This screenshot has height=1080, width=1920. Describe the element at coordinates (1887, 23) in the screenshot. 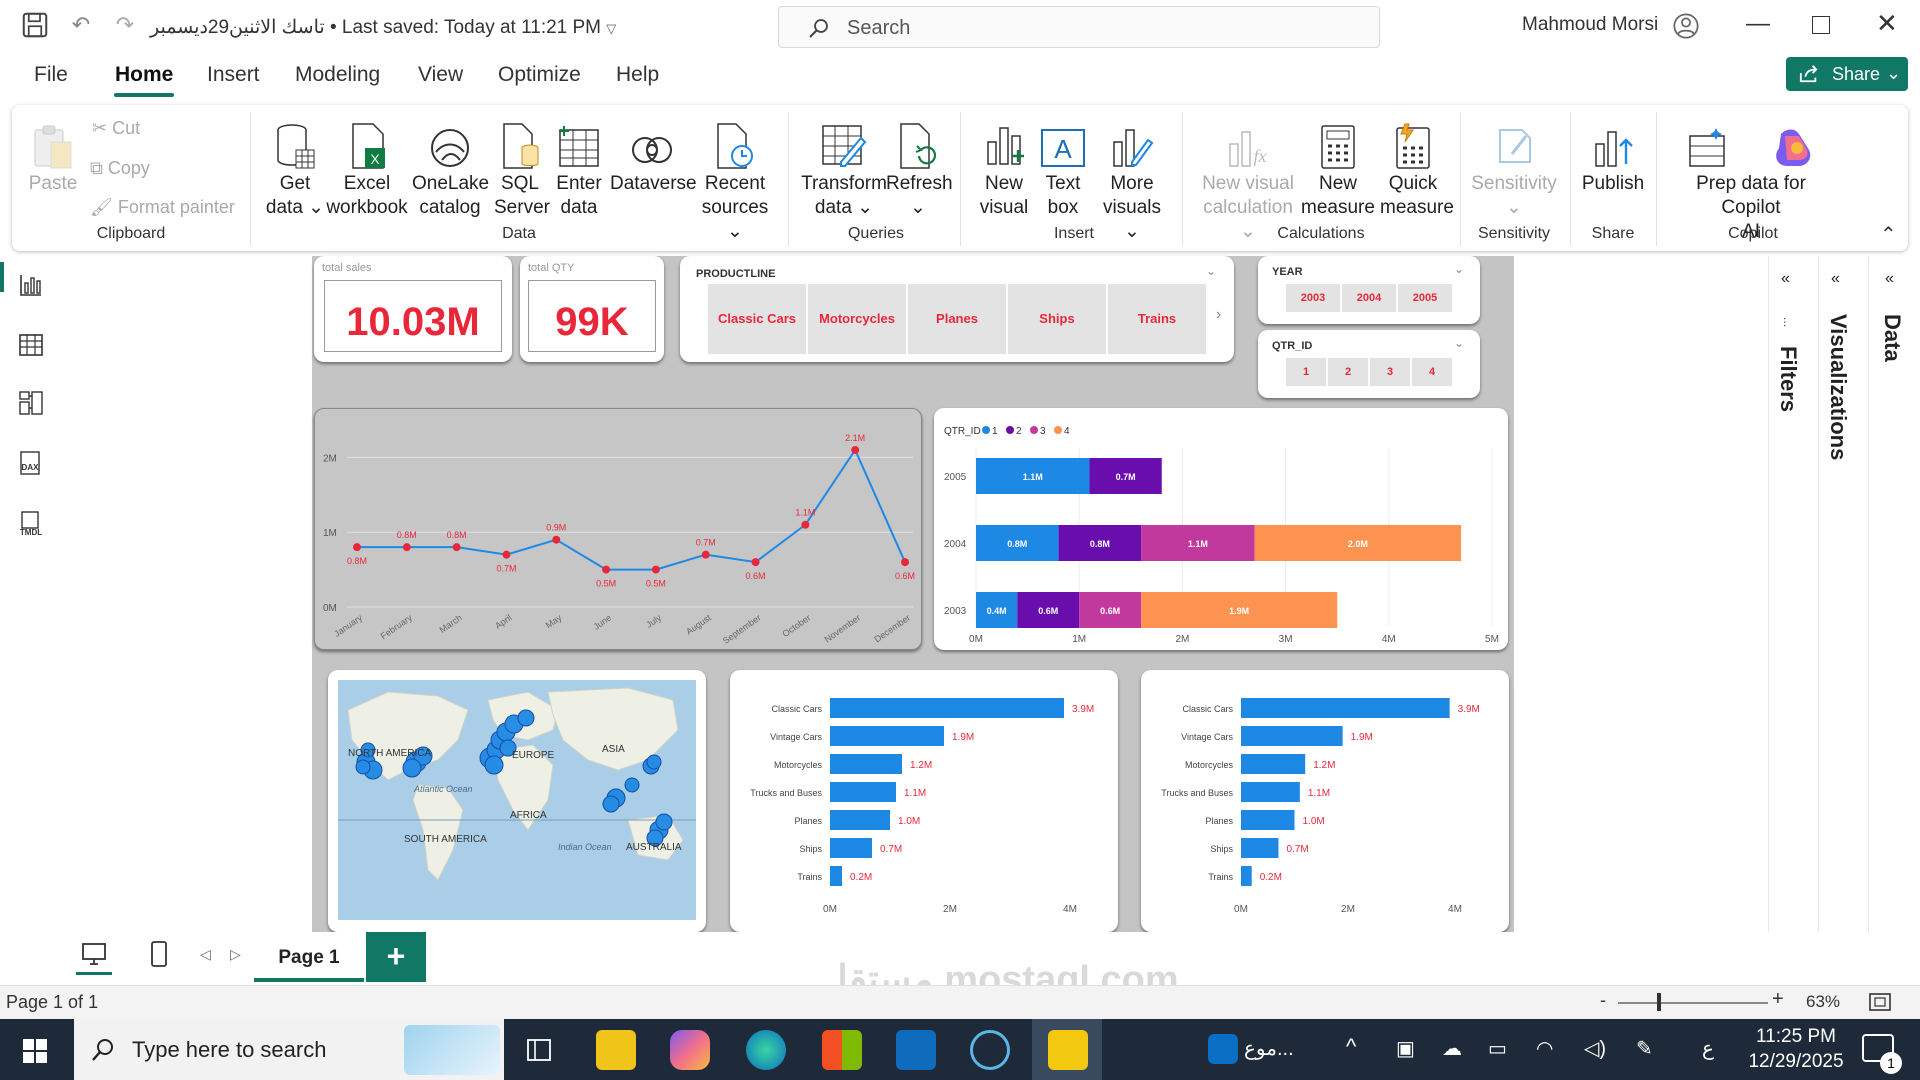

I see `close-icon: ✕` at that location.